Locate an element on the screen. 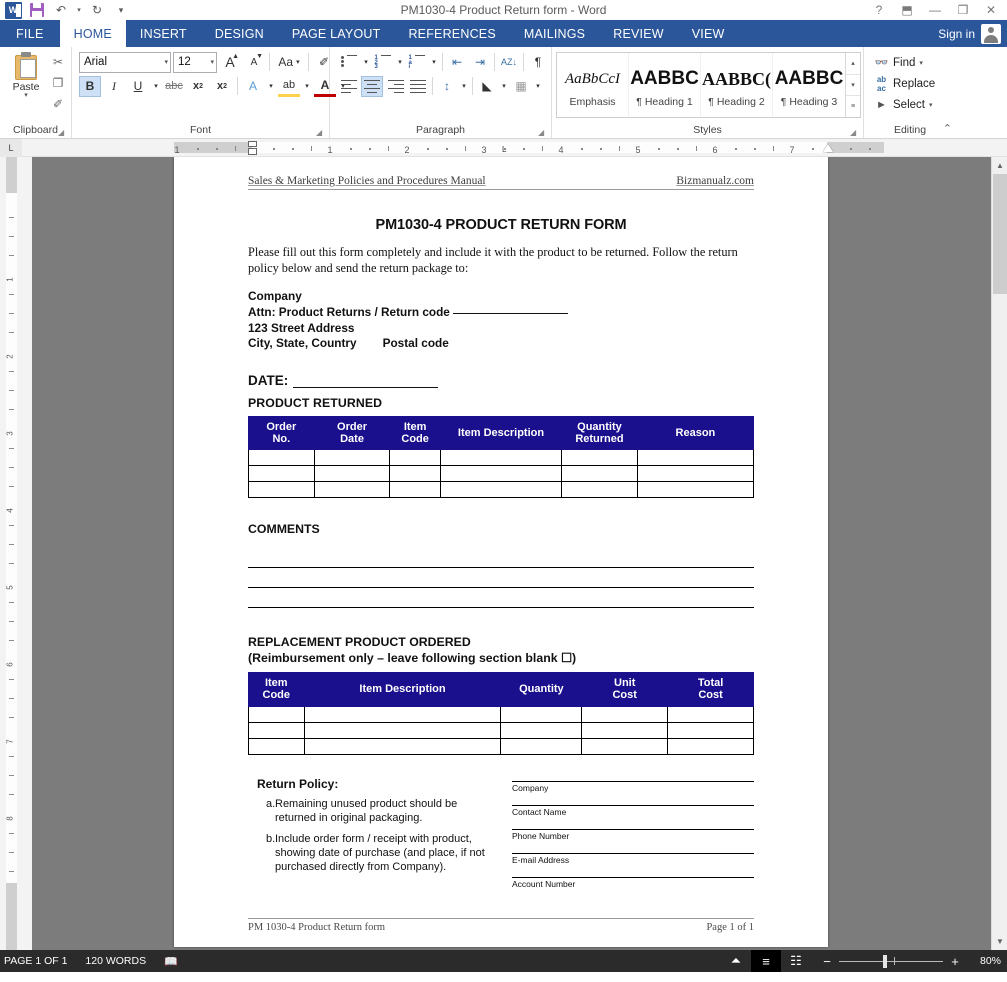 This screenshot has height=982, width=1007. find-caret-icon: ▾ is located at coordinates (921, 63).